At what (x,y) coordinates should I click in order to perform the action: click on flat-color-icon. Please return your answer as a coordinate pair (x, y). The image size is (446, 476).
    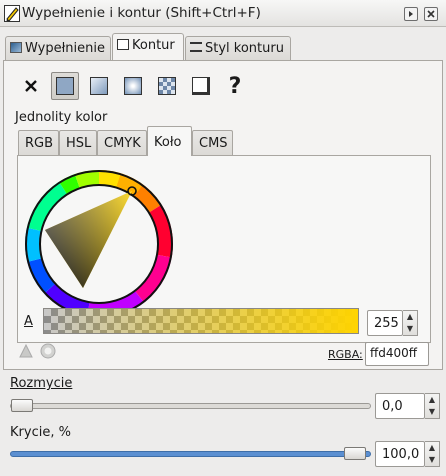
    Looking at the image, I should click on (65, 86).